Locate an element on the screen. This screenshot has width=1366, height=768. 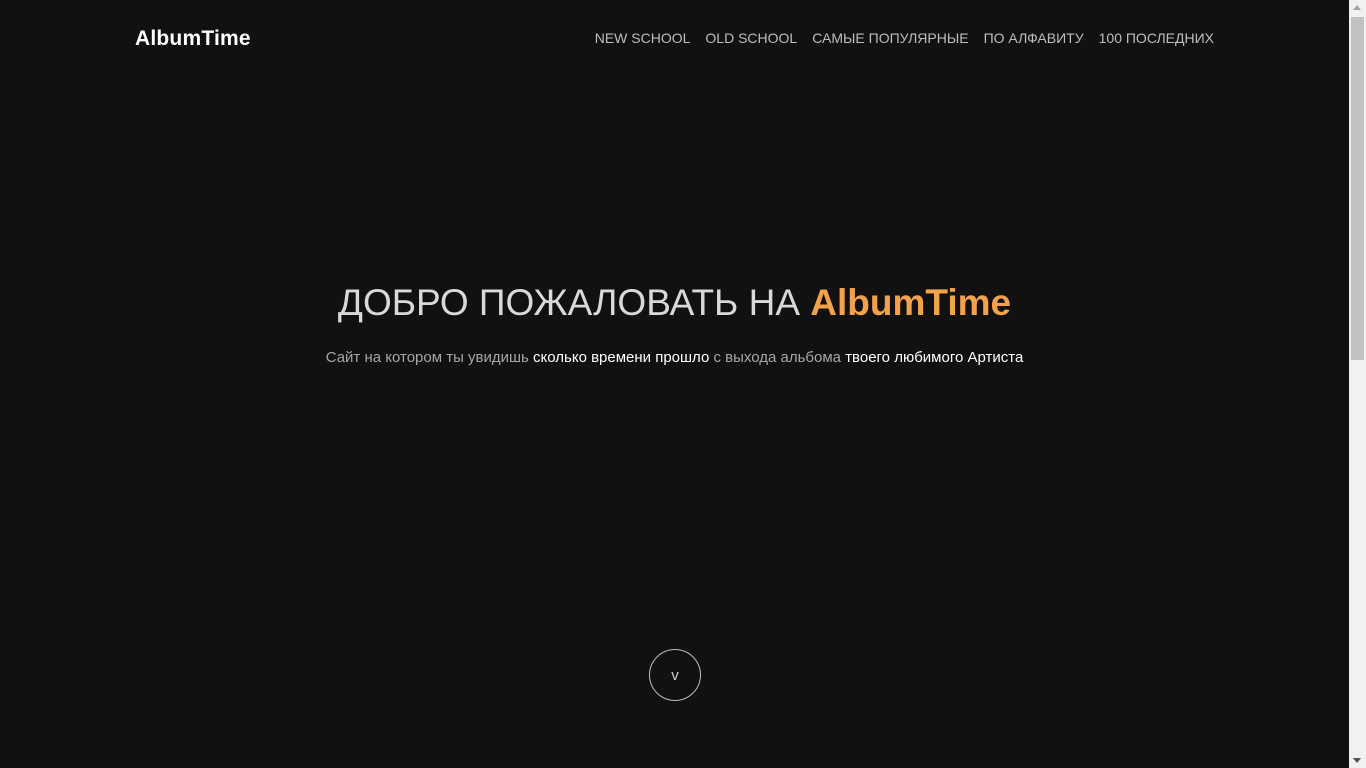
hero-title-prefix: ДОБРО ПОЖАЛОВАТЬ НА is located at coordinates (574, 302).